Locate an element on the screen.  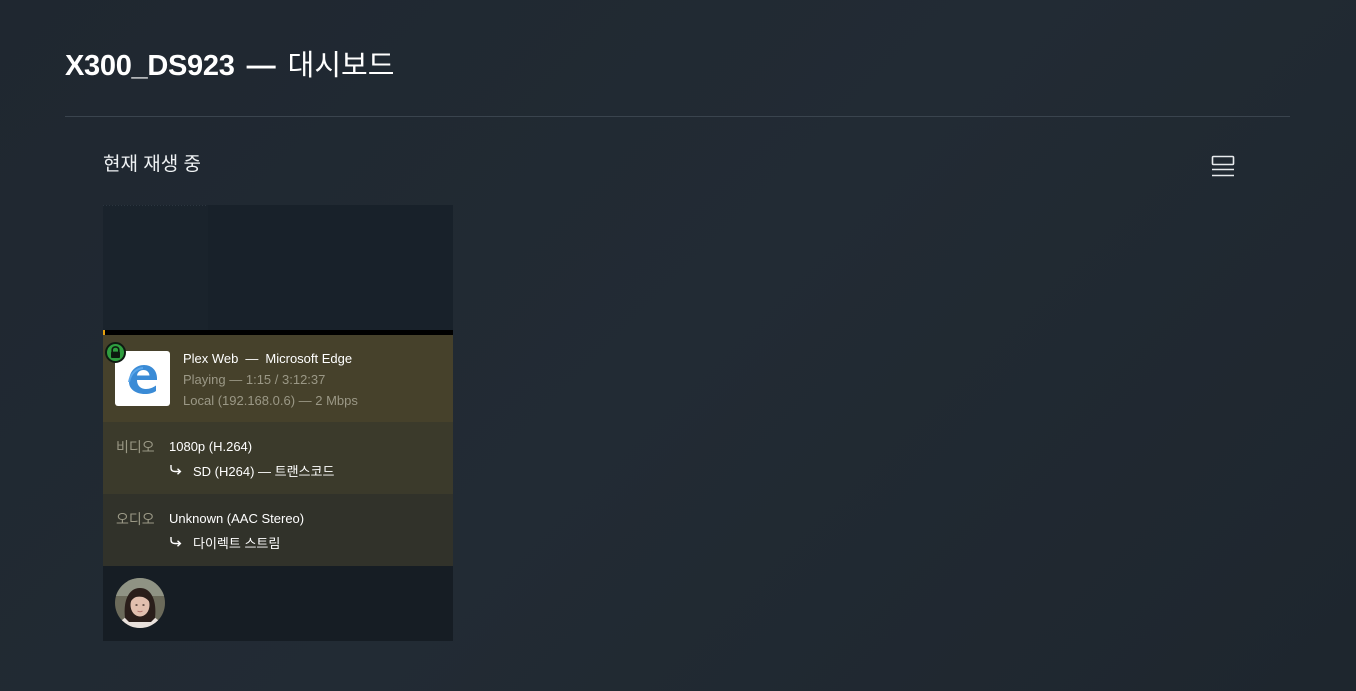
video-source: 1080p (H.264) is located at coordinates (211, 446).